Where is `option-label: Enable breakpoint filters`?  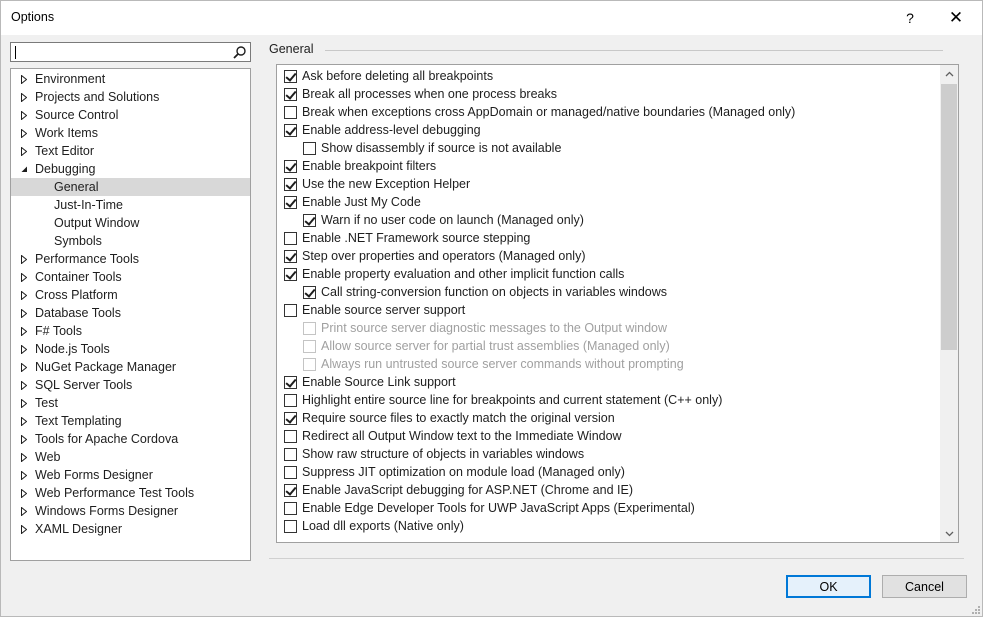 option-label: Enable breakpoint filters is located at coordinates (369, 166).